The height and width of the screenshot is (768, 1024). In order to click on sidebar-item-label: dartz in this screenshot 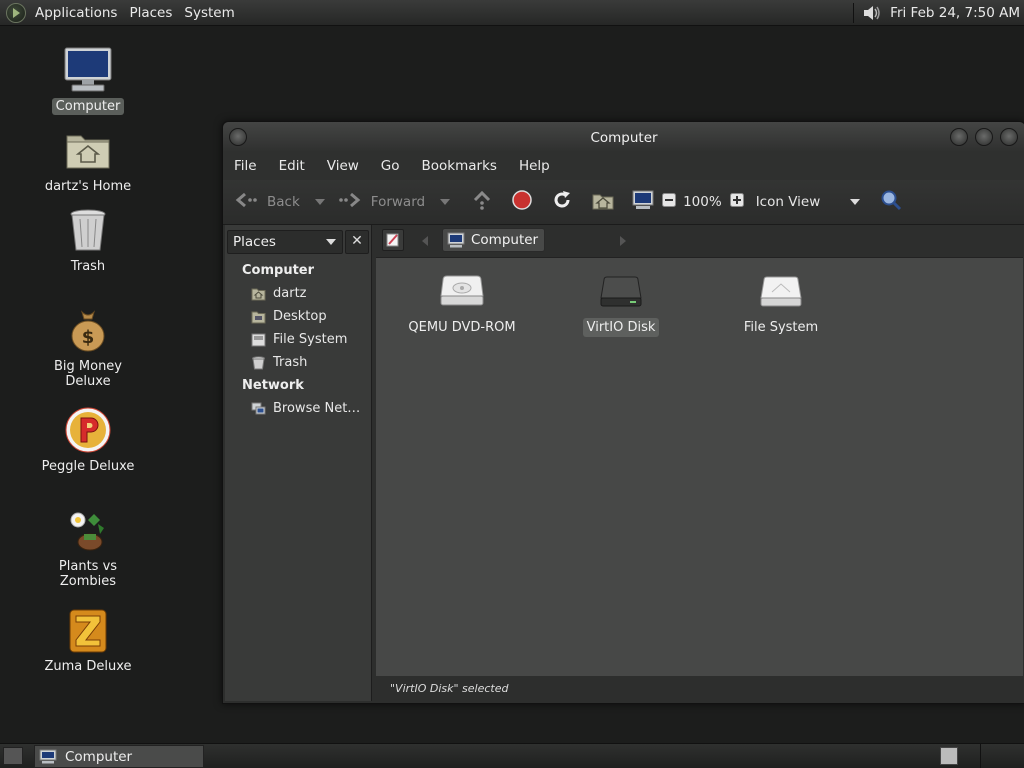, I will do `click(290, 293)`.